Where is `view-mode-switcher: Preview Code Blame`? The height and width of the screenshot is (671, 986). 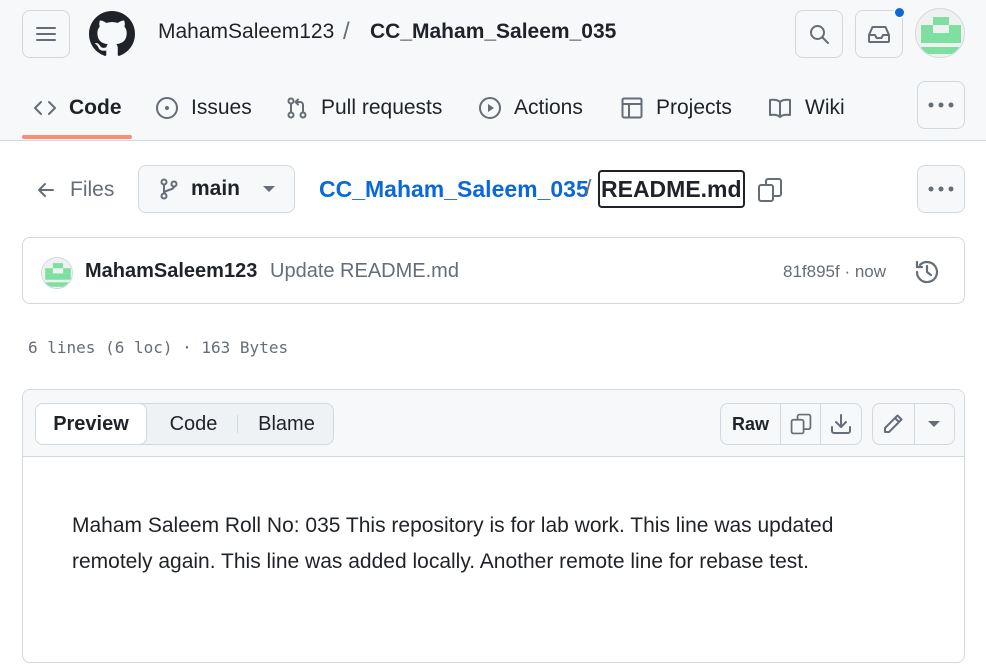 view-mode-switcher: Preview Code Blame is located at coordinates (184, 424).